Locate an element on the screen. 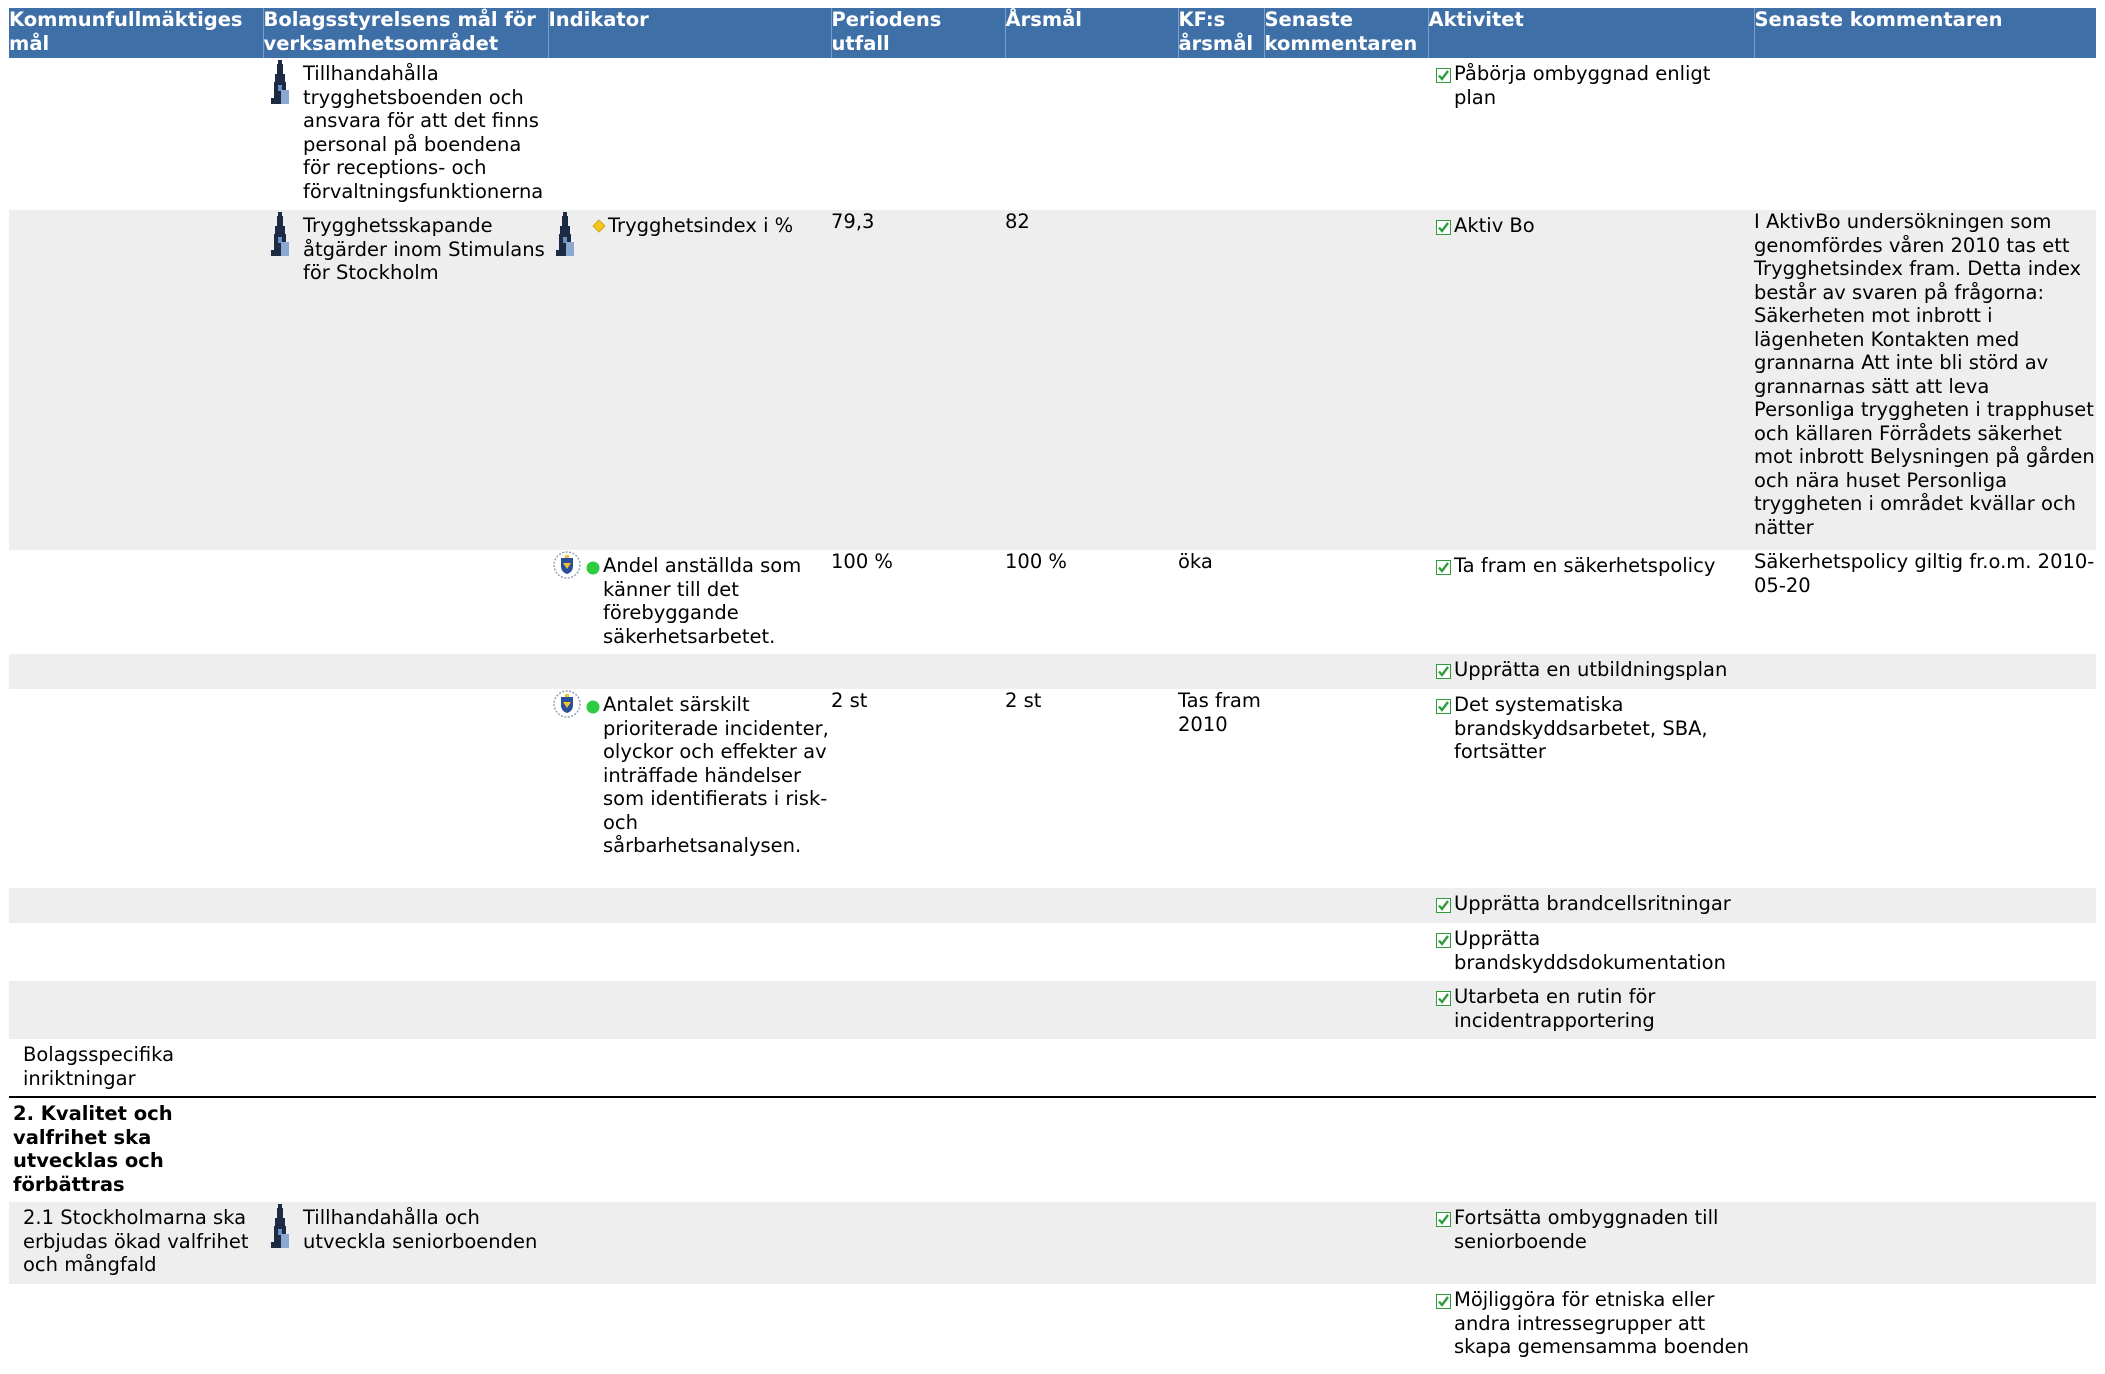 Image resolution: width=2105 pixels, height=1374 pixels. annual-target-value: 100 % is located at coordinates (1036, 561).